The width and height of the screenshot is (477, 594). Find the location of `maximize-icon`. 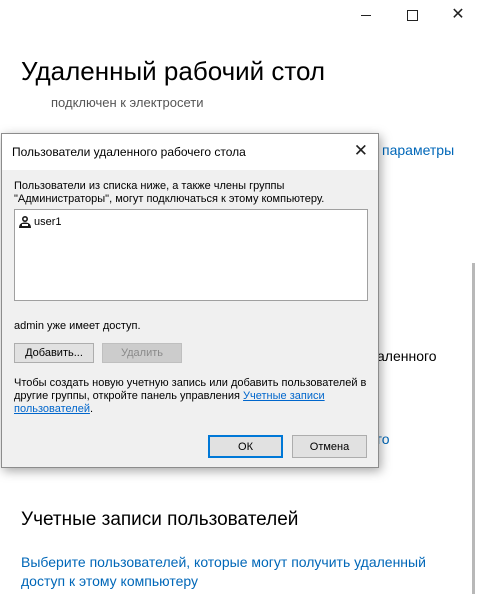

maximize-icon is located at coordinates (412, 15).